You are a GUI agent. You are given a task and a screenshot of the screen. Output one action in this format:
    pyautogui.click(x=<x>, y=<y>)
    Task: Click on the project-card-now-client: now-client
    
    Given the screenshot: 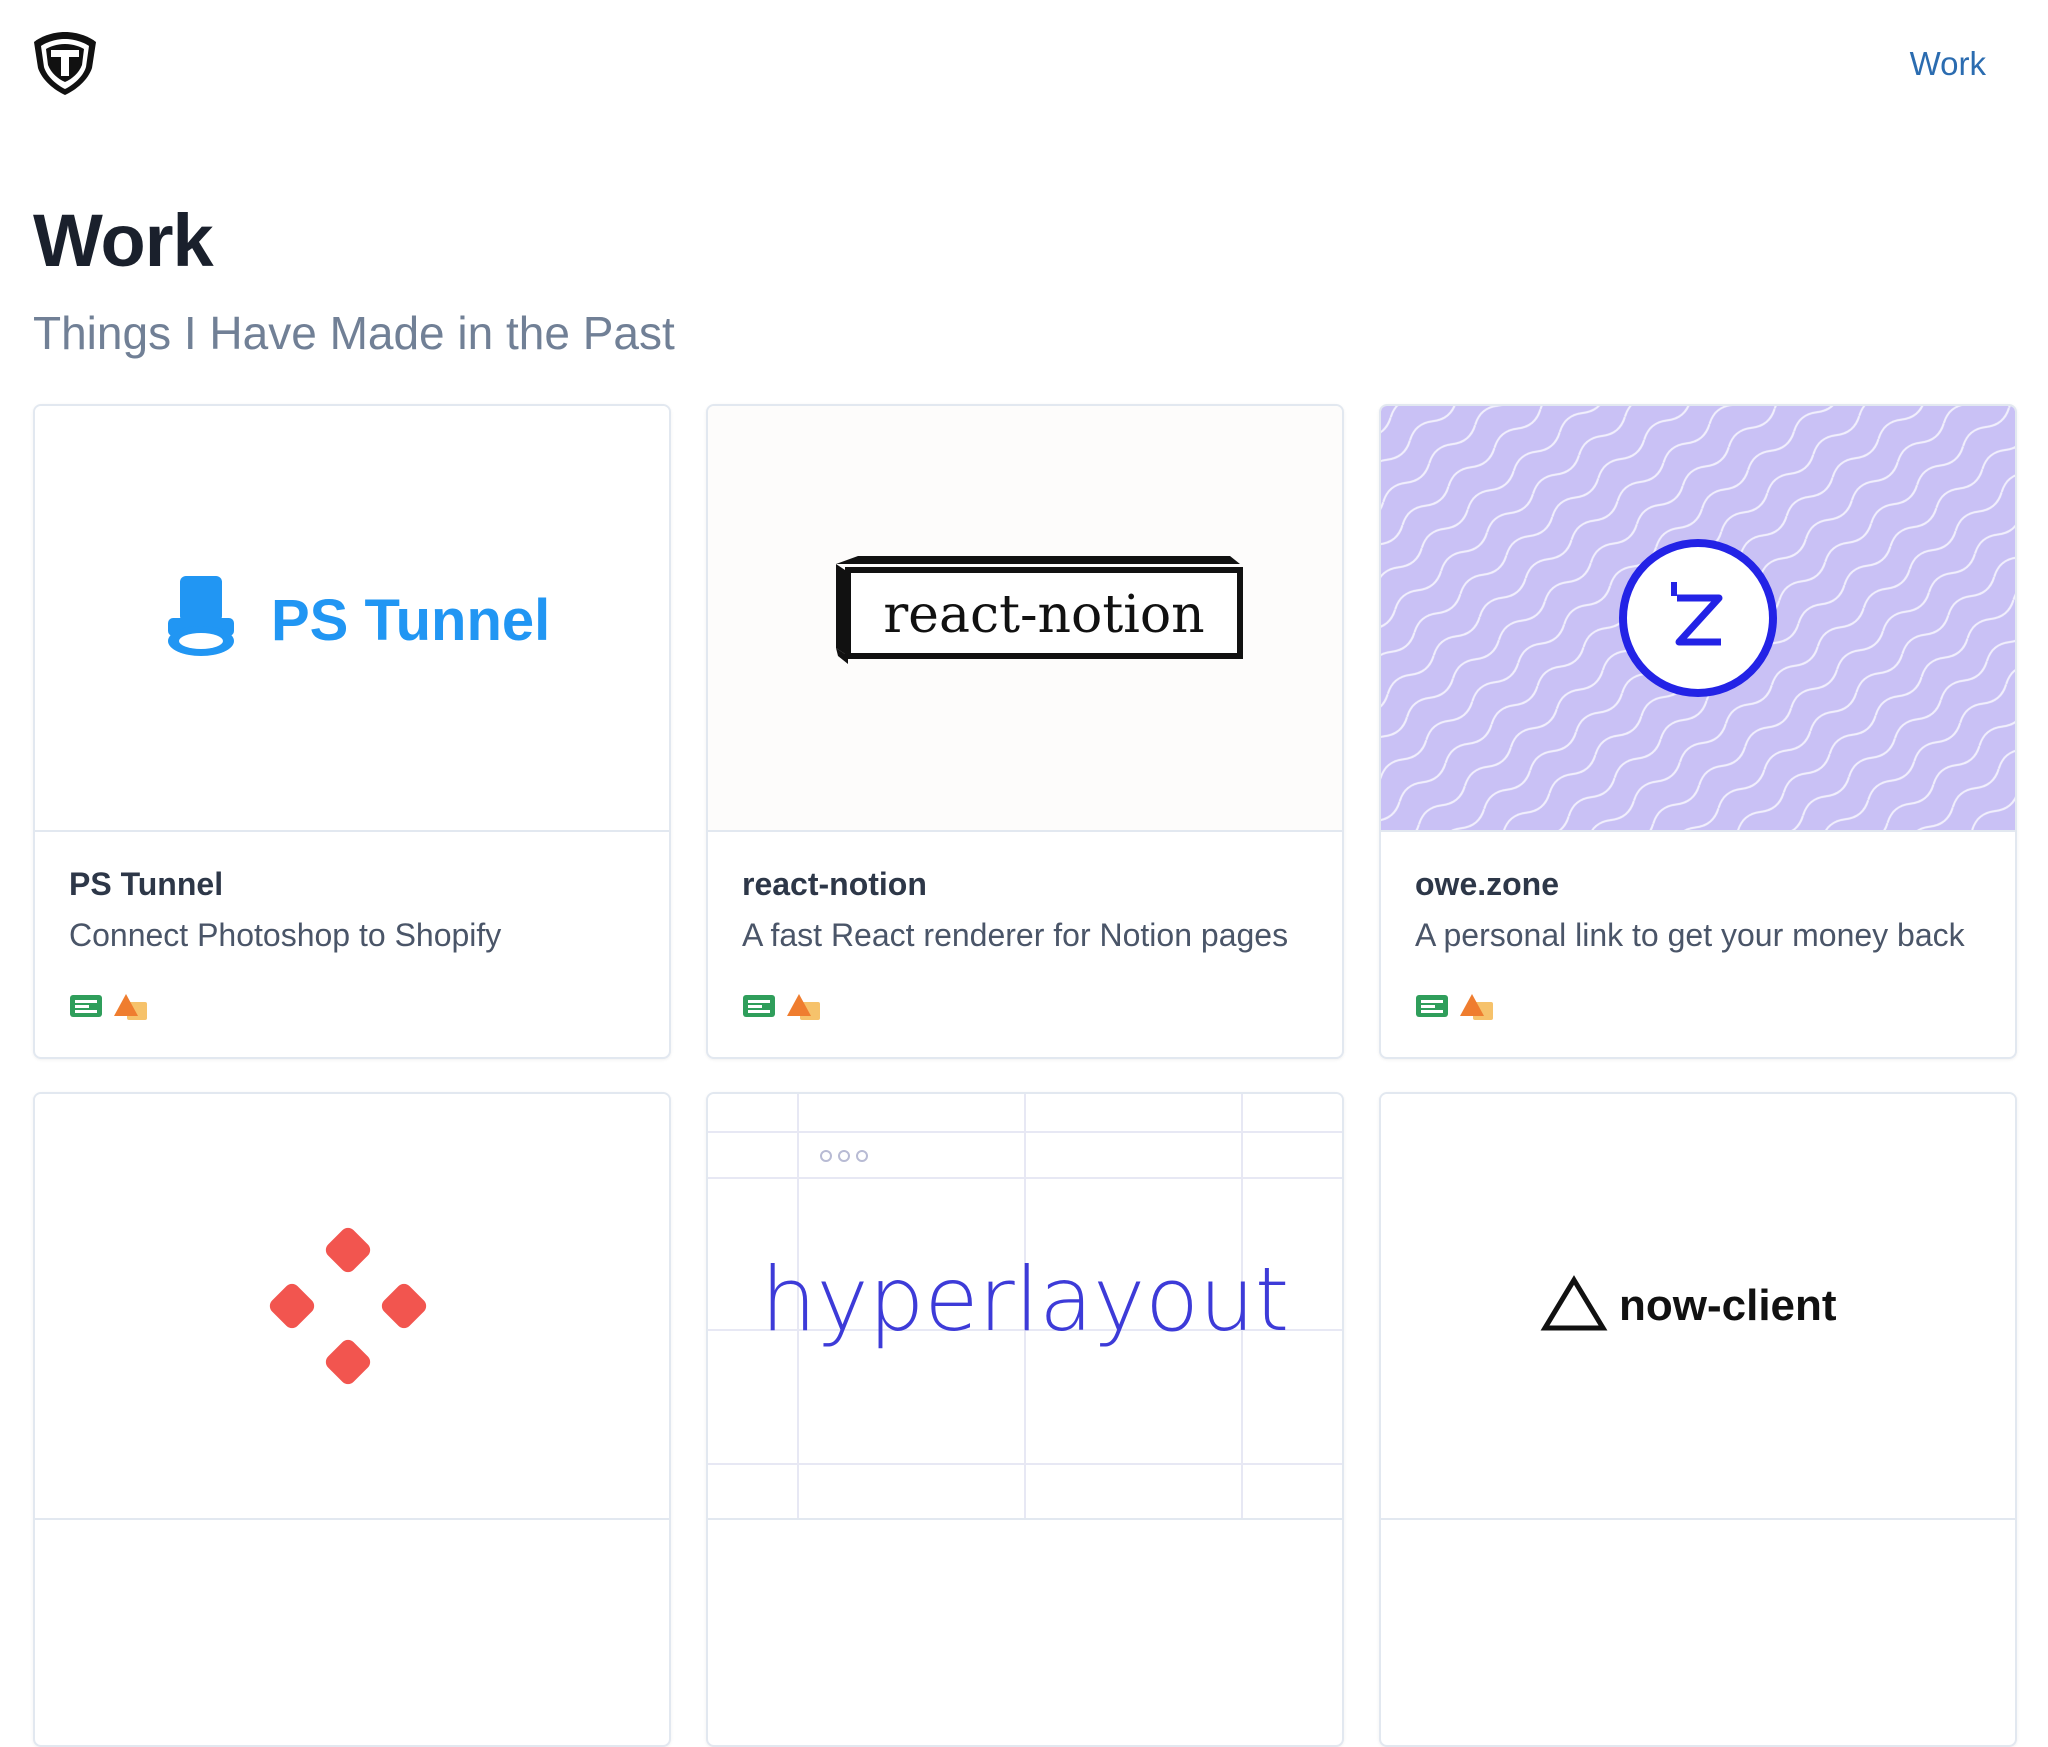 What is the action you would take?
    pyautogui.click(x=1698, y=1419)
    